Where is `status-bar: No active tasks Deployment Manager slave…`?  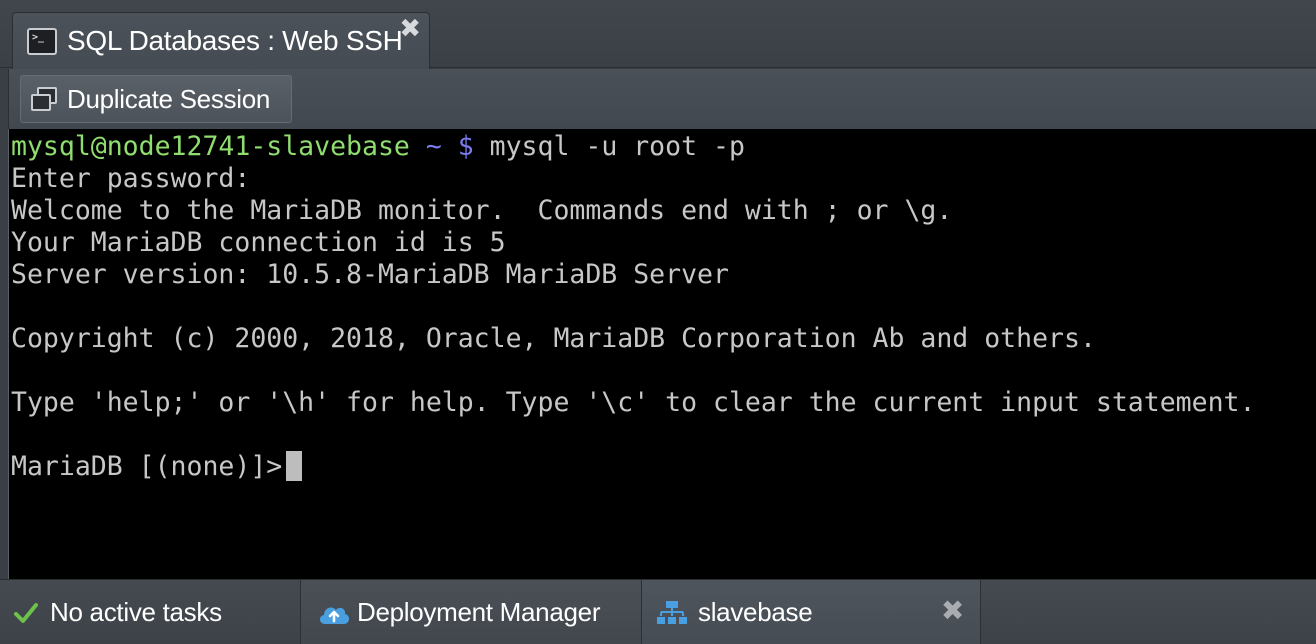 status-bar: No active tasks Deployment Manager slave… is located at coordinates (658, 611).